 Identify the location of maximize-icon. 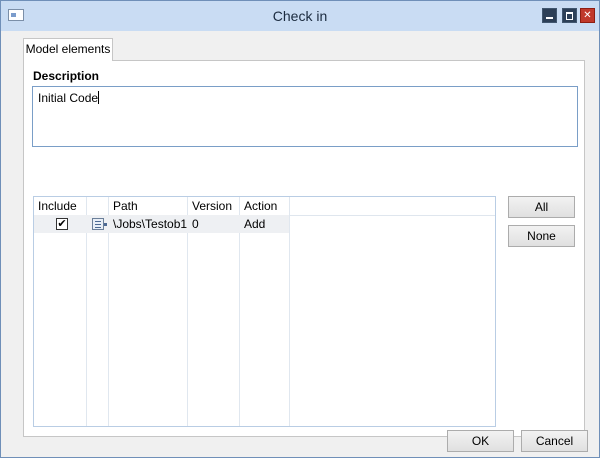
(569, 16).